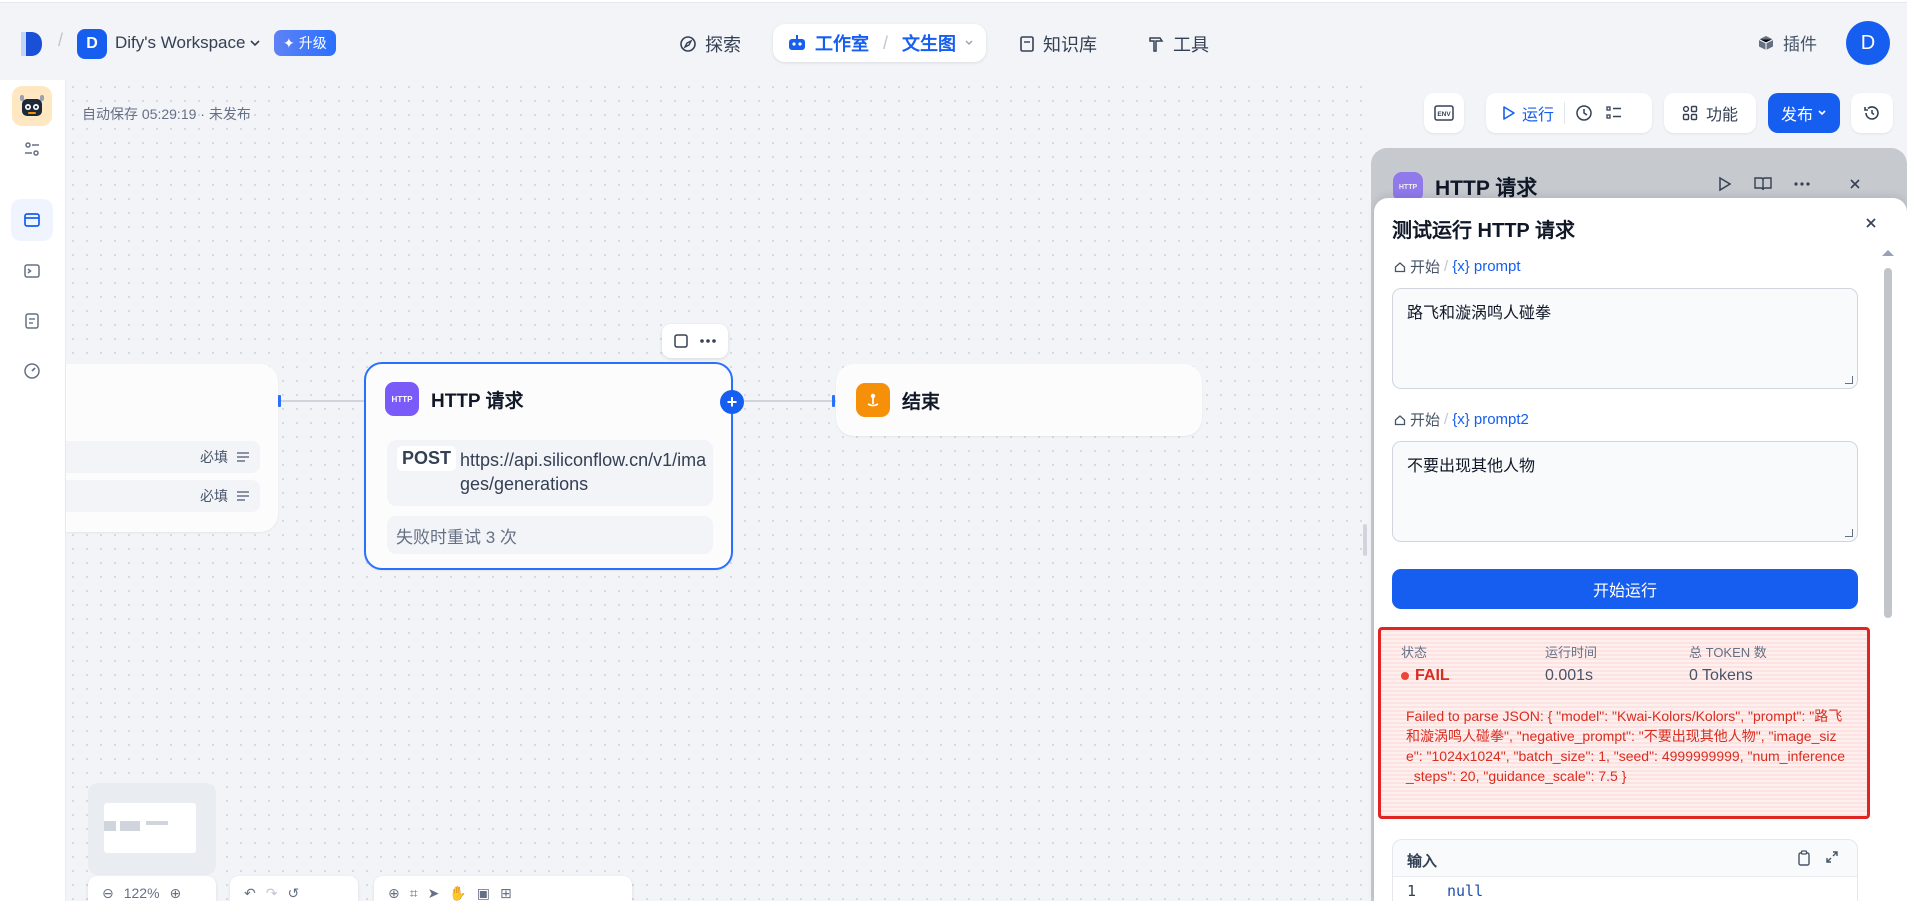  What do you see at coordinates (130, 826) in the screenshot?
I see `minimap-node` at bounding box center [130, 826].